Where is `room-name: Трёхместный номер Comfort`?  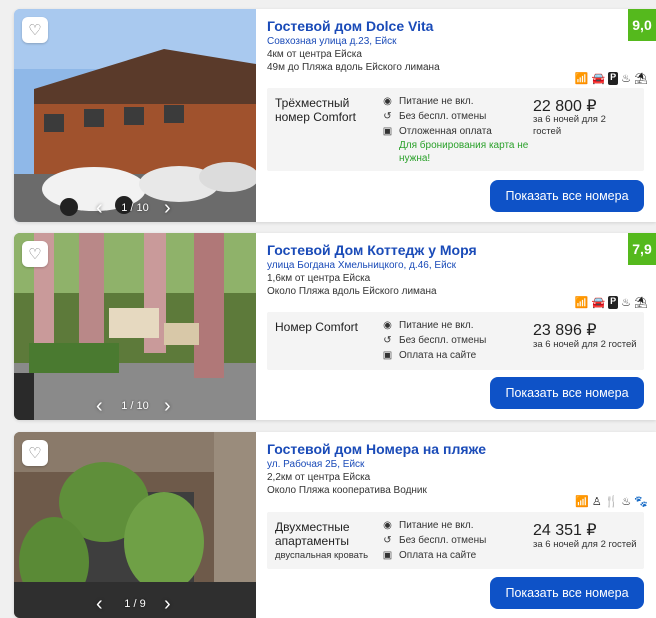
room-name: Трёхместный номер Comfort is located at coordinates (325, 110).